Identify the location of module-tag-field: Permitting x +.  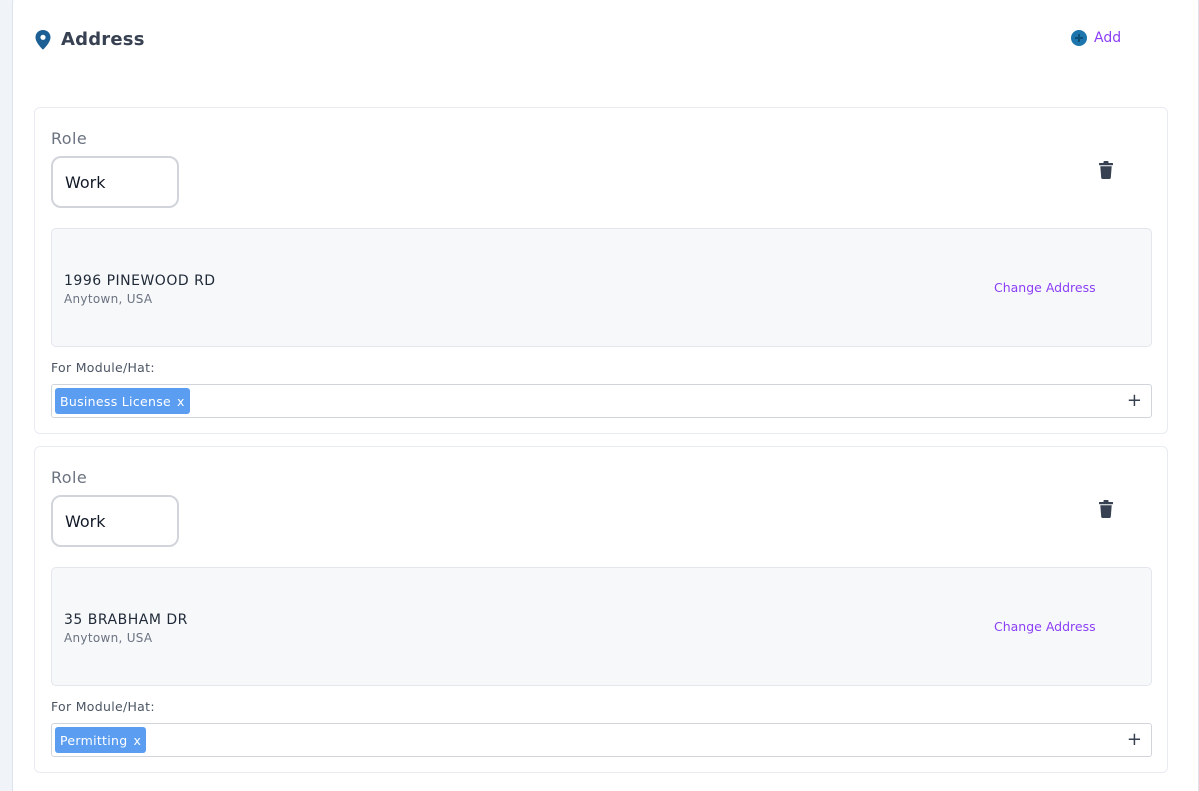
(601, 740).